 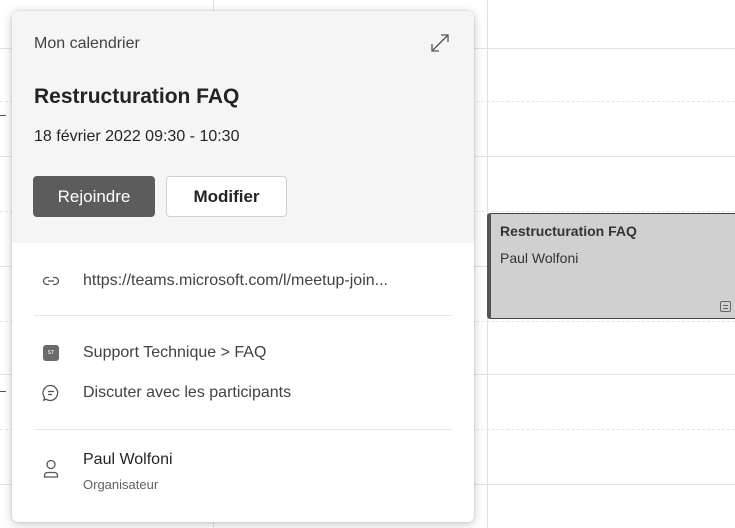 I want to click on event-datetime: 18 février 2022 09:30 - 10:30, so click(x=137, y=136).